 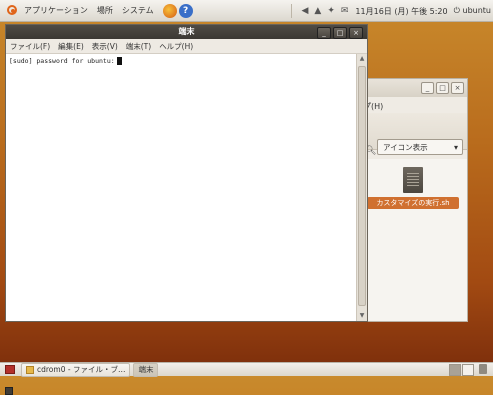 What do you see at coordinates (317, 11) in the screenshot?
I see `network-icon: ▲` at bounding box center [317, 11].